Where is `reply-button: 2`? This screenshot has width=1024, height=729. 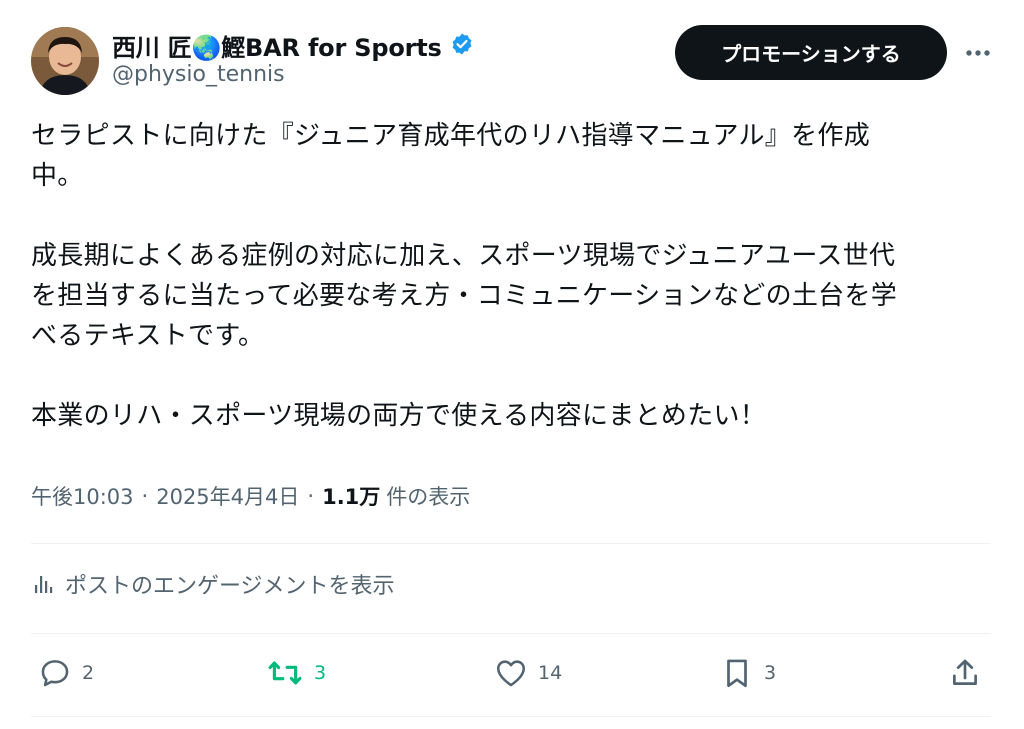
reply-button: 2 is located at coordinates (66, 673).